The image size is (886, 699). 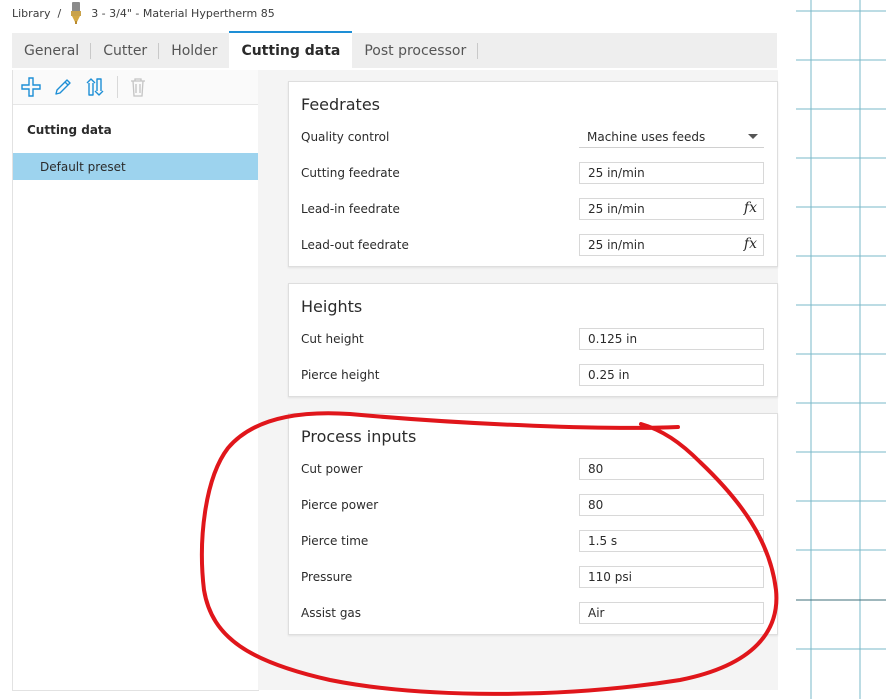 I want to click on breadcrumb-library-link: Library, so click(x=31, y=13).